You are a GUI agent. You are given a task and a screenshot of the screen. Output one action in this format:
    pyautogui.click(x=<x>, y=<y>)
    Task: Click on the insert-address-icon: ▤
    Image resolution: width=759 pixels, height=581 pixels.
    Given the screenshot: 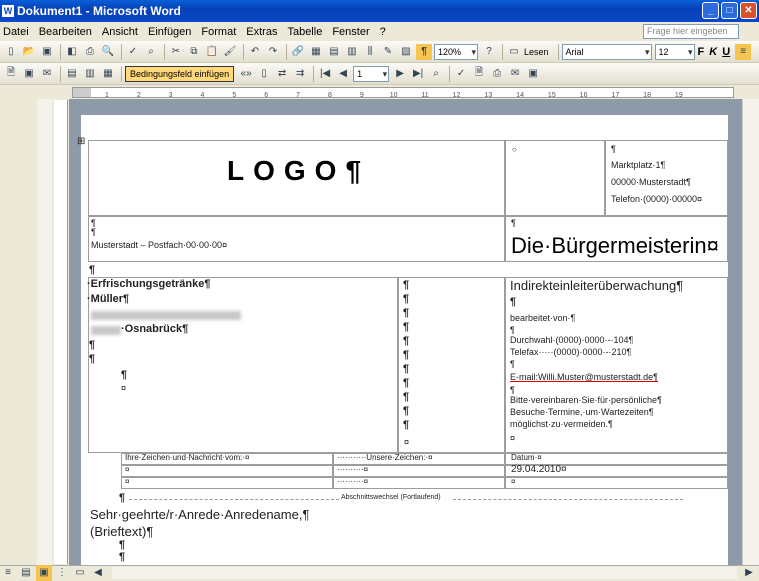 What is the action you would take?
    pyautogui.click(x=72, y=74)
    